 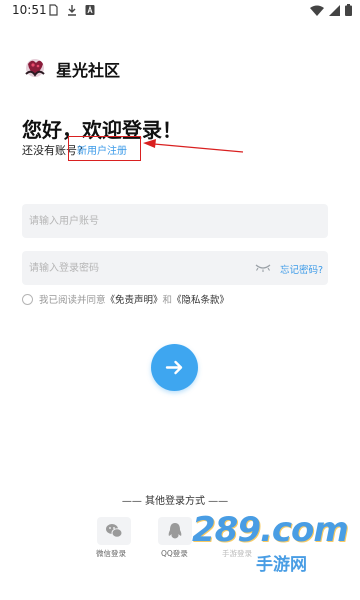 What do you see at coordinates (348, 10) in the screenshot?
I see `battery-icon` at bounding box center [348, 10].